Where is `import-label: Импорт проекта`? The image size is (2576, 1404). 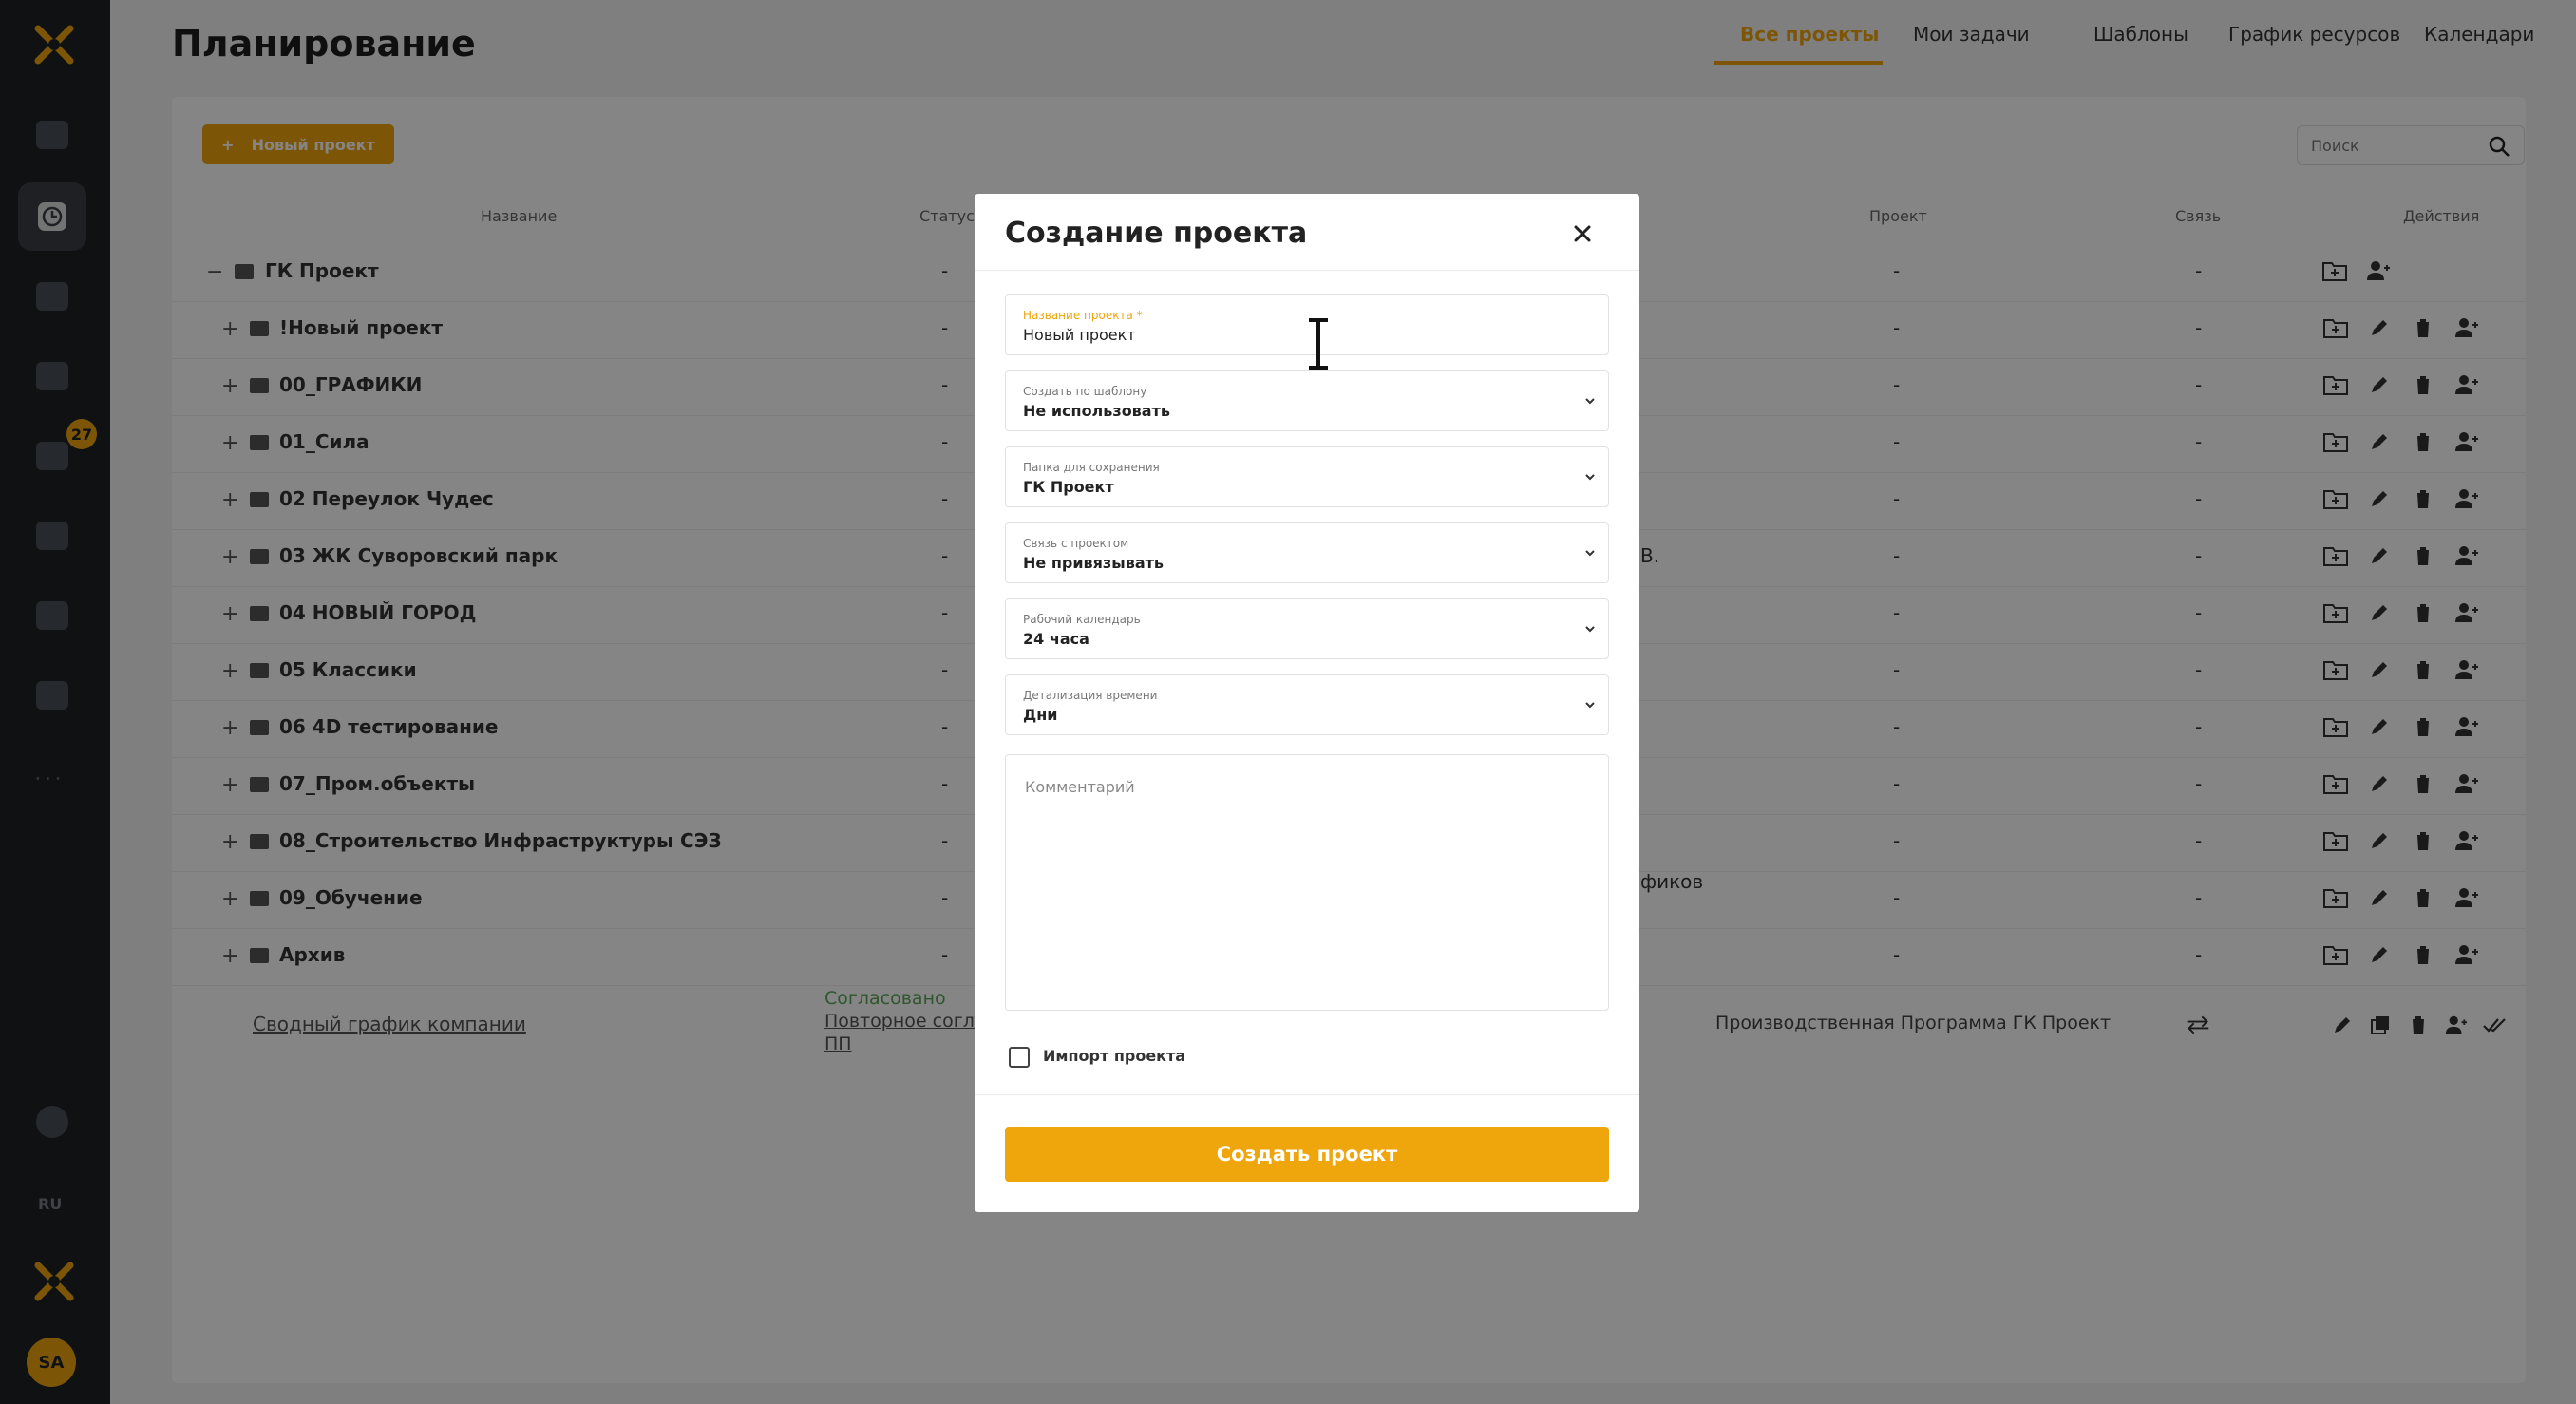 import-label: Импорт проекта is located at coordinates (1114, 1056).